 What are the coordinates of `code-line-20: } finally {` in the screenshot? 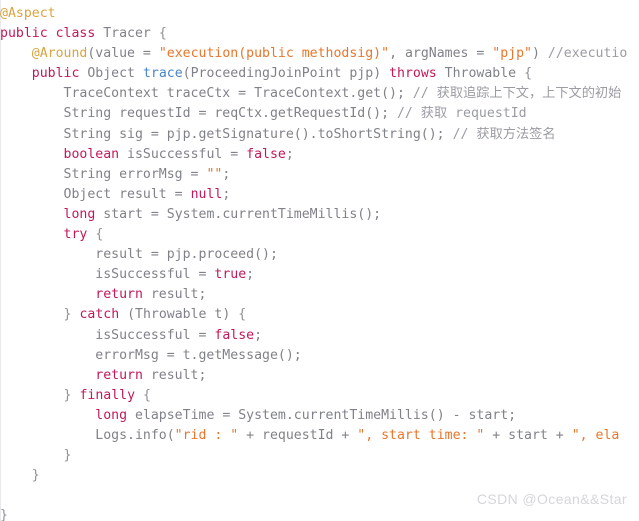 It's located at (107, 395).